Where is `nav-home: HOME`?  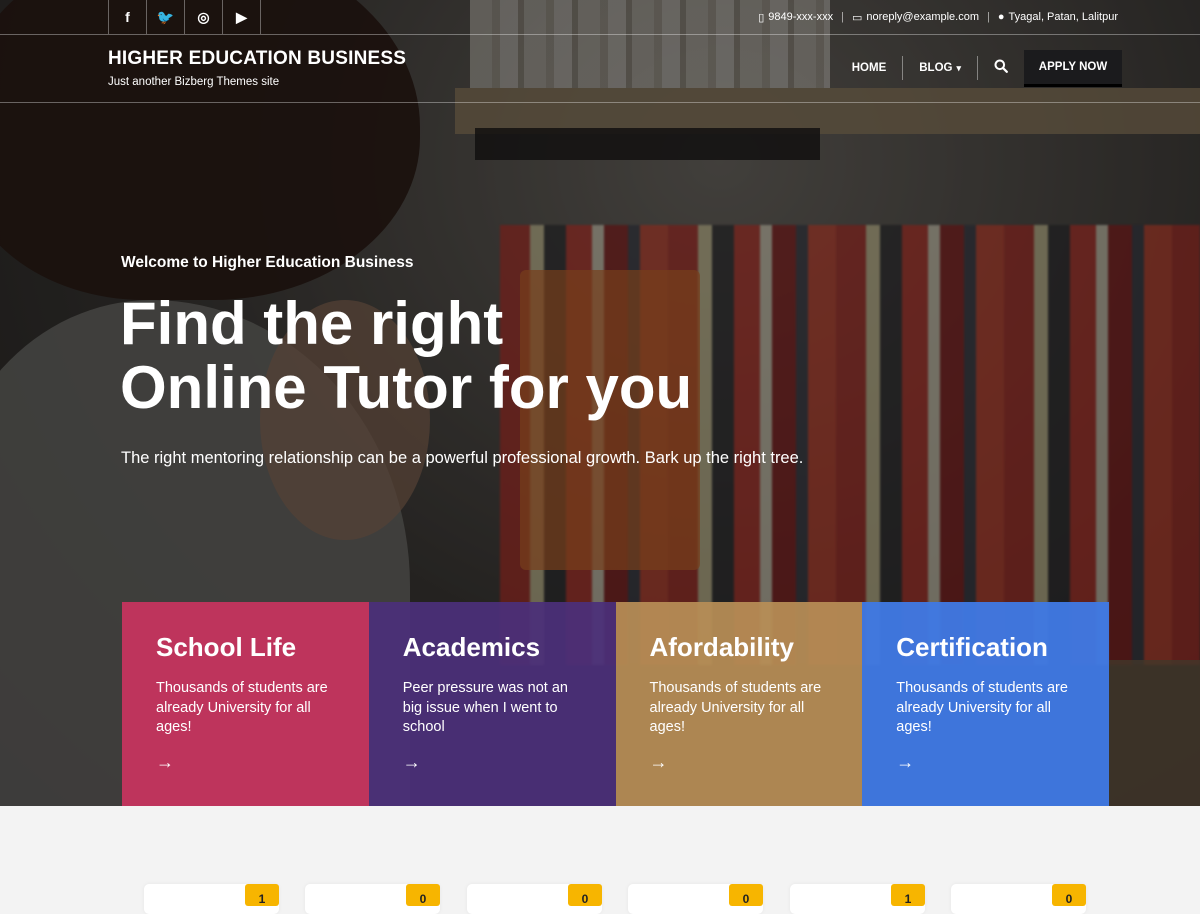 nav-home: HOME is located at coordinates (869, 68).